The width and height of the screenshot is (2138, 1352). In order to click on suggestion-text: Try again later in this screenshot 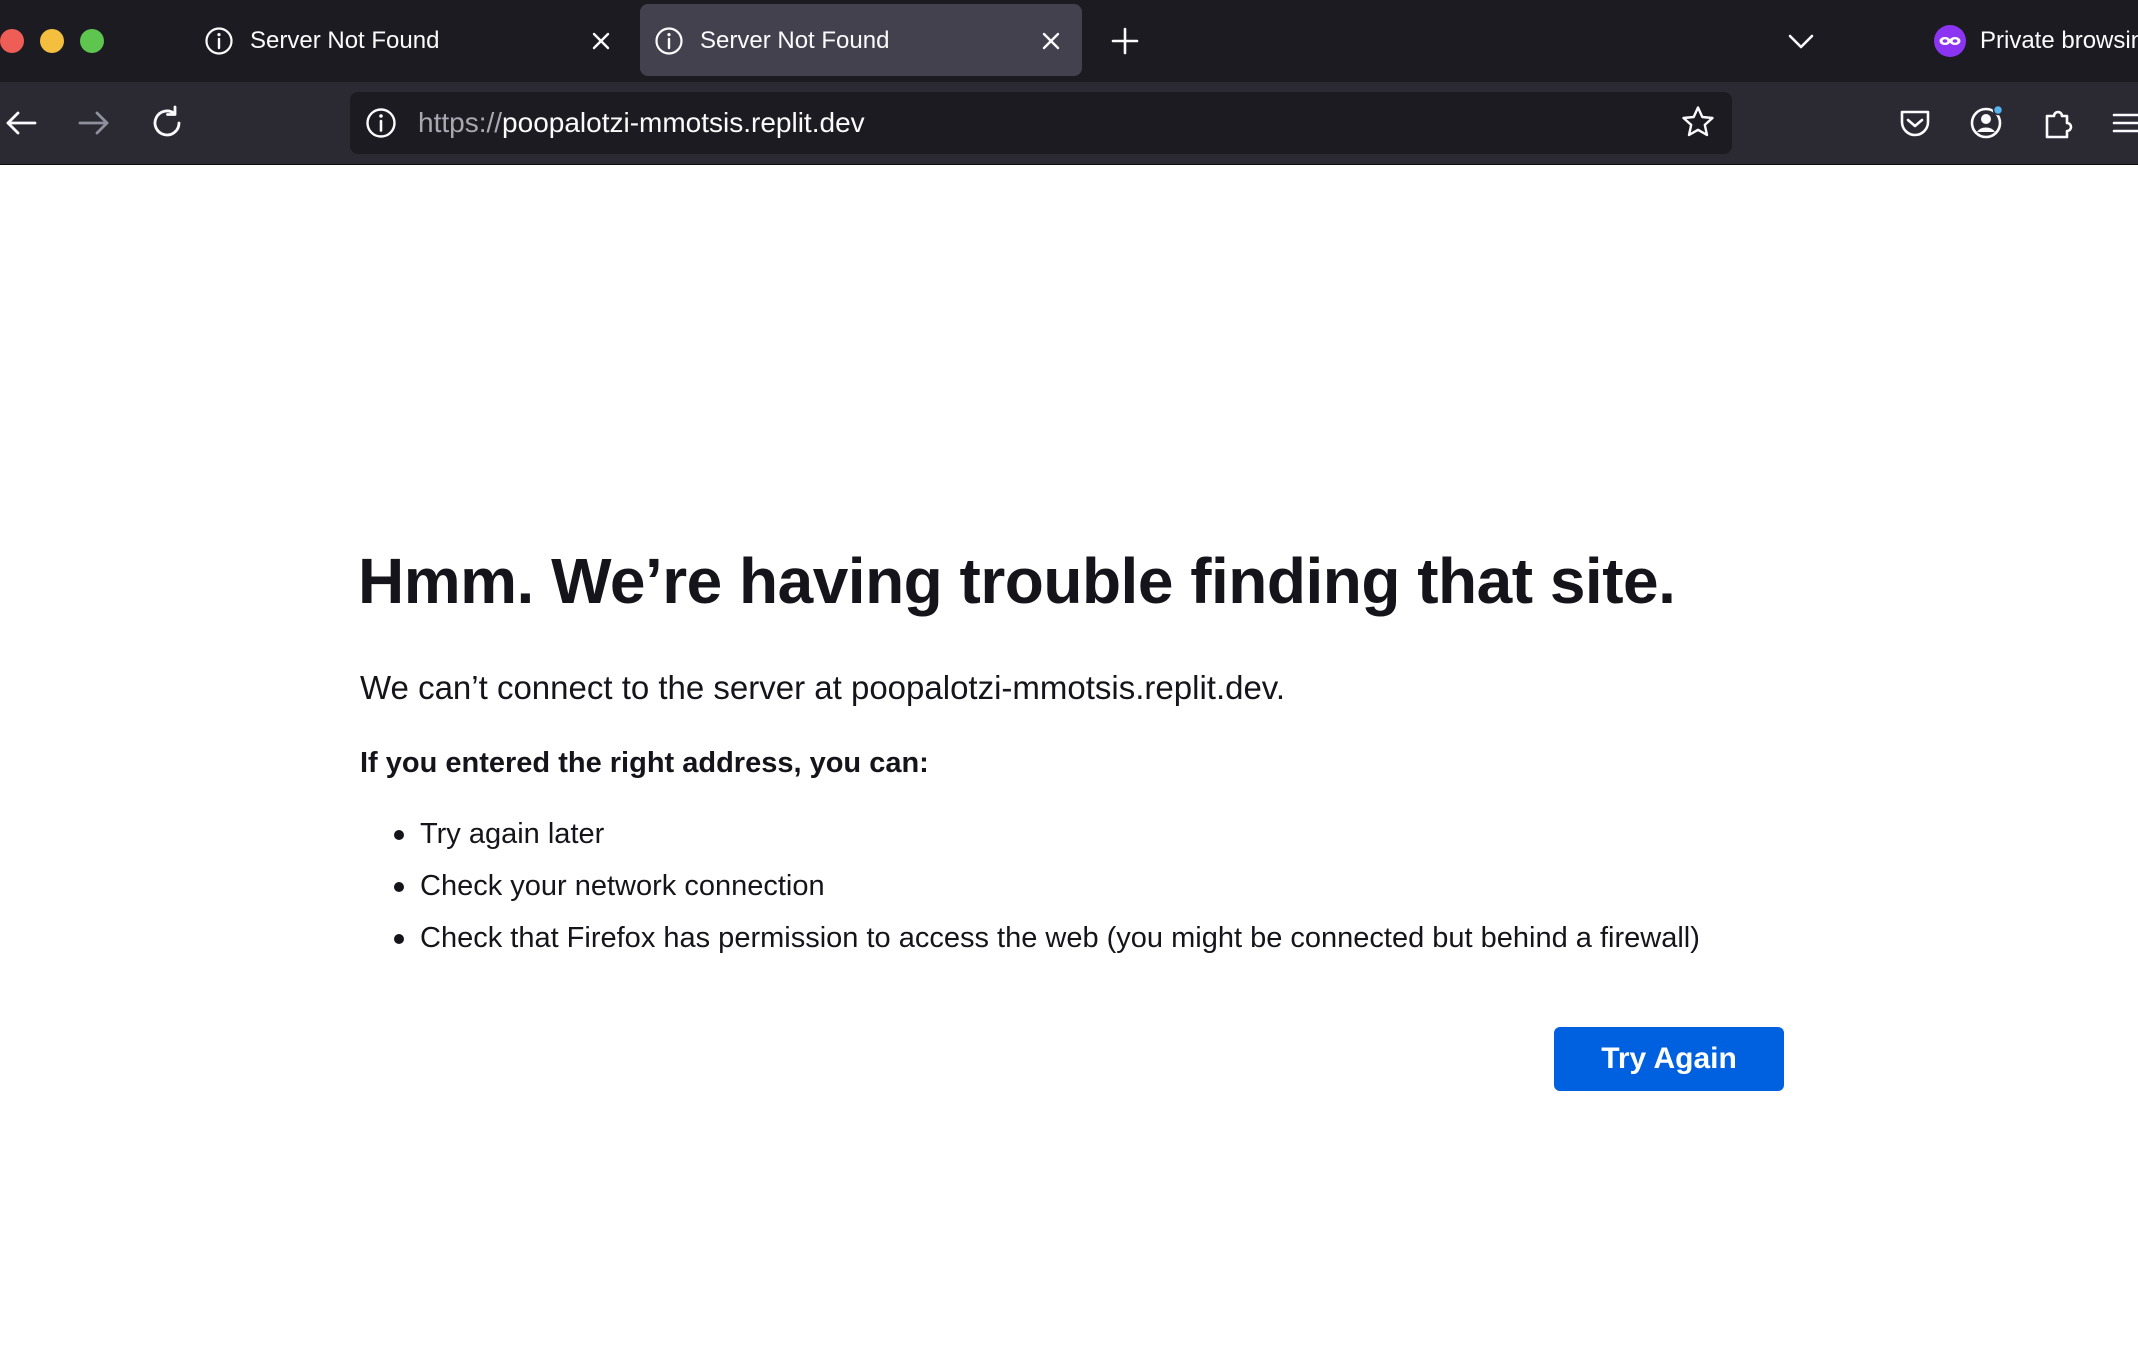, I will do `click(512, 834)`.